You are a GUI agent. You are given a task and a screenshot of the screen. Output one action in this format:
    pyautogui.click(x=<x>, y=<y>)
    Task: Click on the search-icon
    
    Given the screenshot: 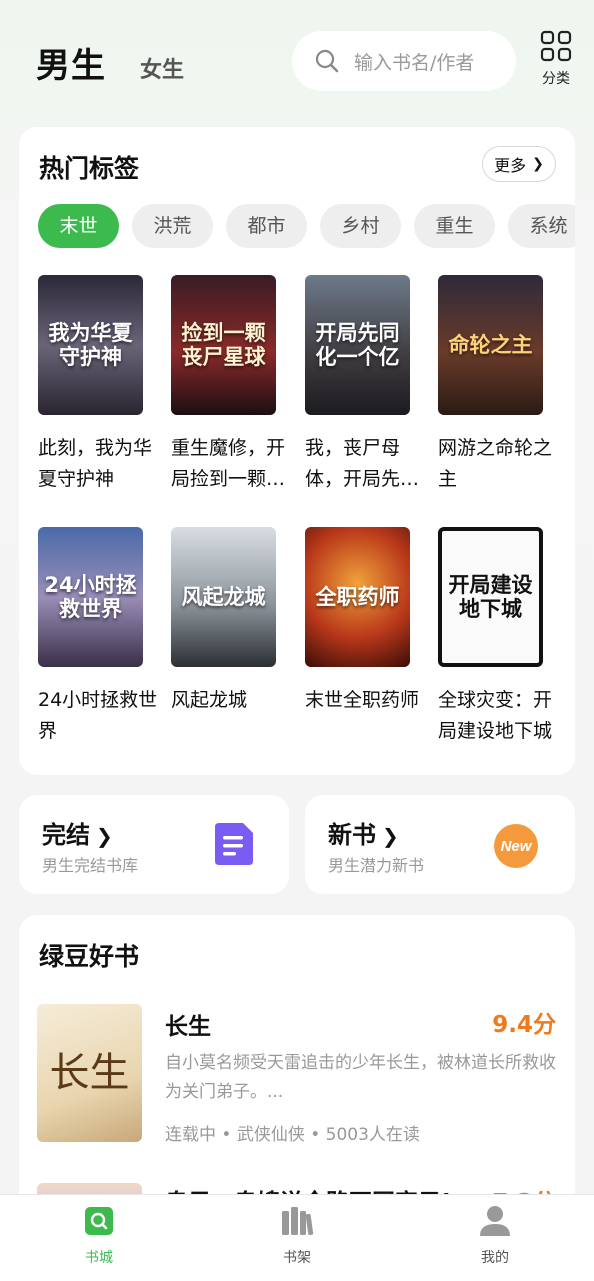 What is the action you would take?
    pyautogui.click(x=327, y=61)
    